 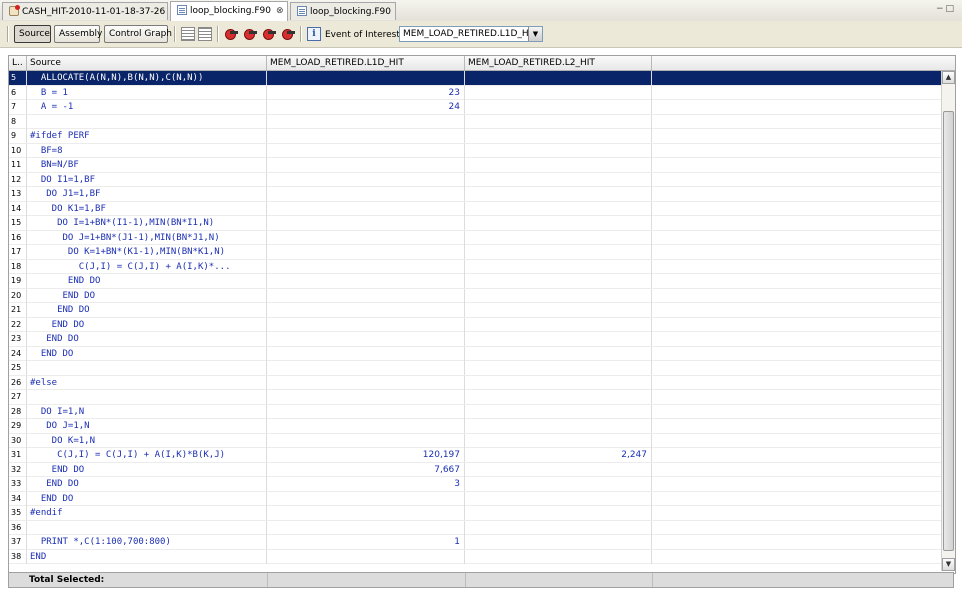 What do you see at coordinates (147, 237) in the screenshot?
I see `source-cell: DO J=1+BN*(J1-1),MIN(BN*J1,N)` at bounding box center [147, 237].